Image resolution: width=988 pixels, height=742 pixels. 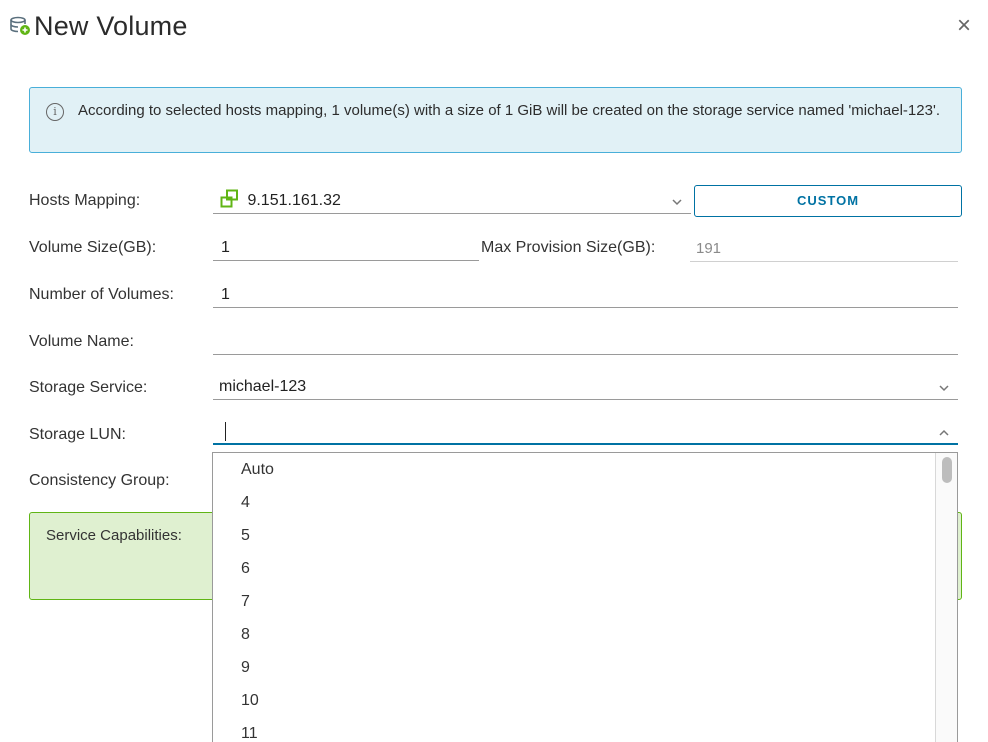 What do you see at coordinates (574, 535) in the screenshot?
I see `lun-option-5: 5` at bounding box center [574, 535].